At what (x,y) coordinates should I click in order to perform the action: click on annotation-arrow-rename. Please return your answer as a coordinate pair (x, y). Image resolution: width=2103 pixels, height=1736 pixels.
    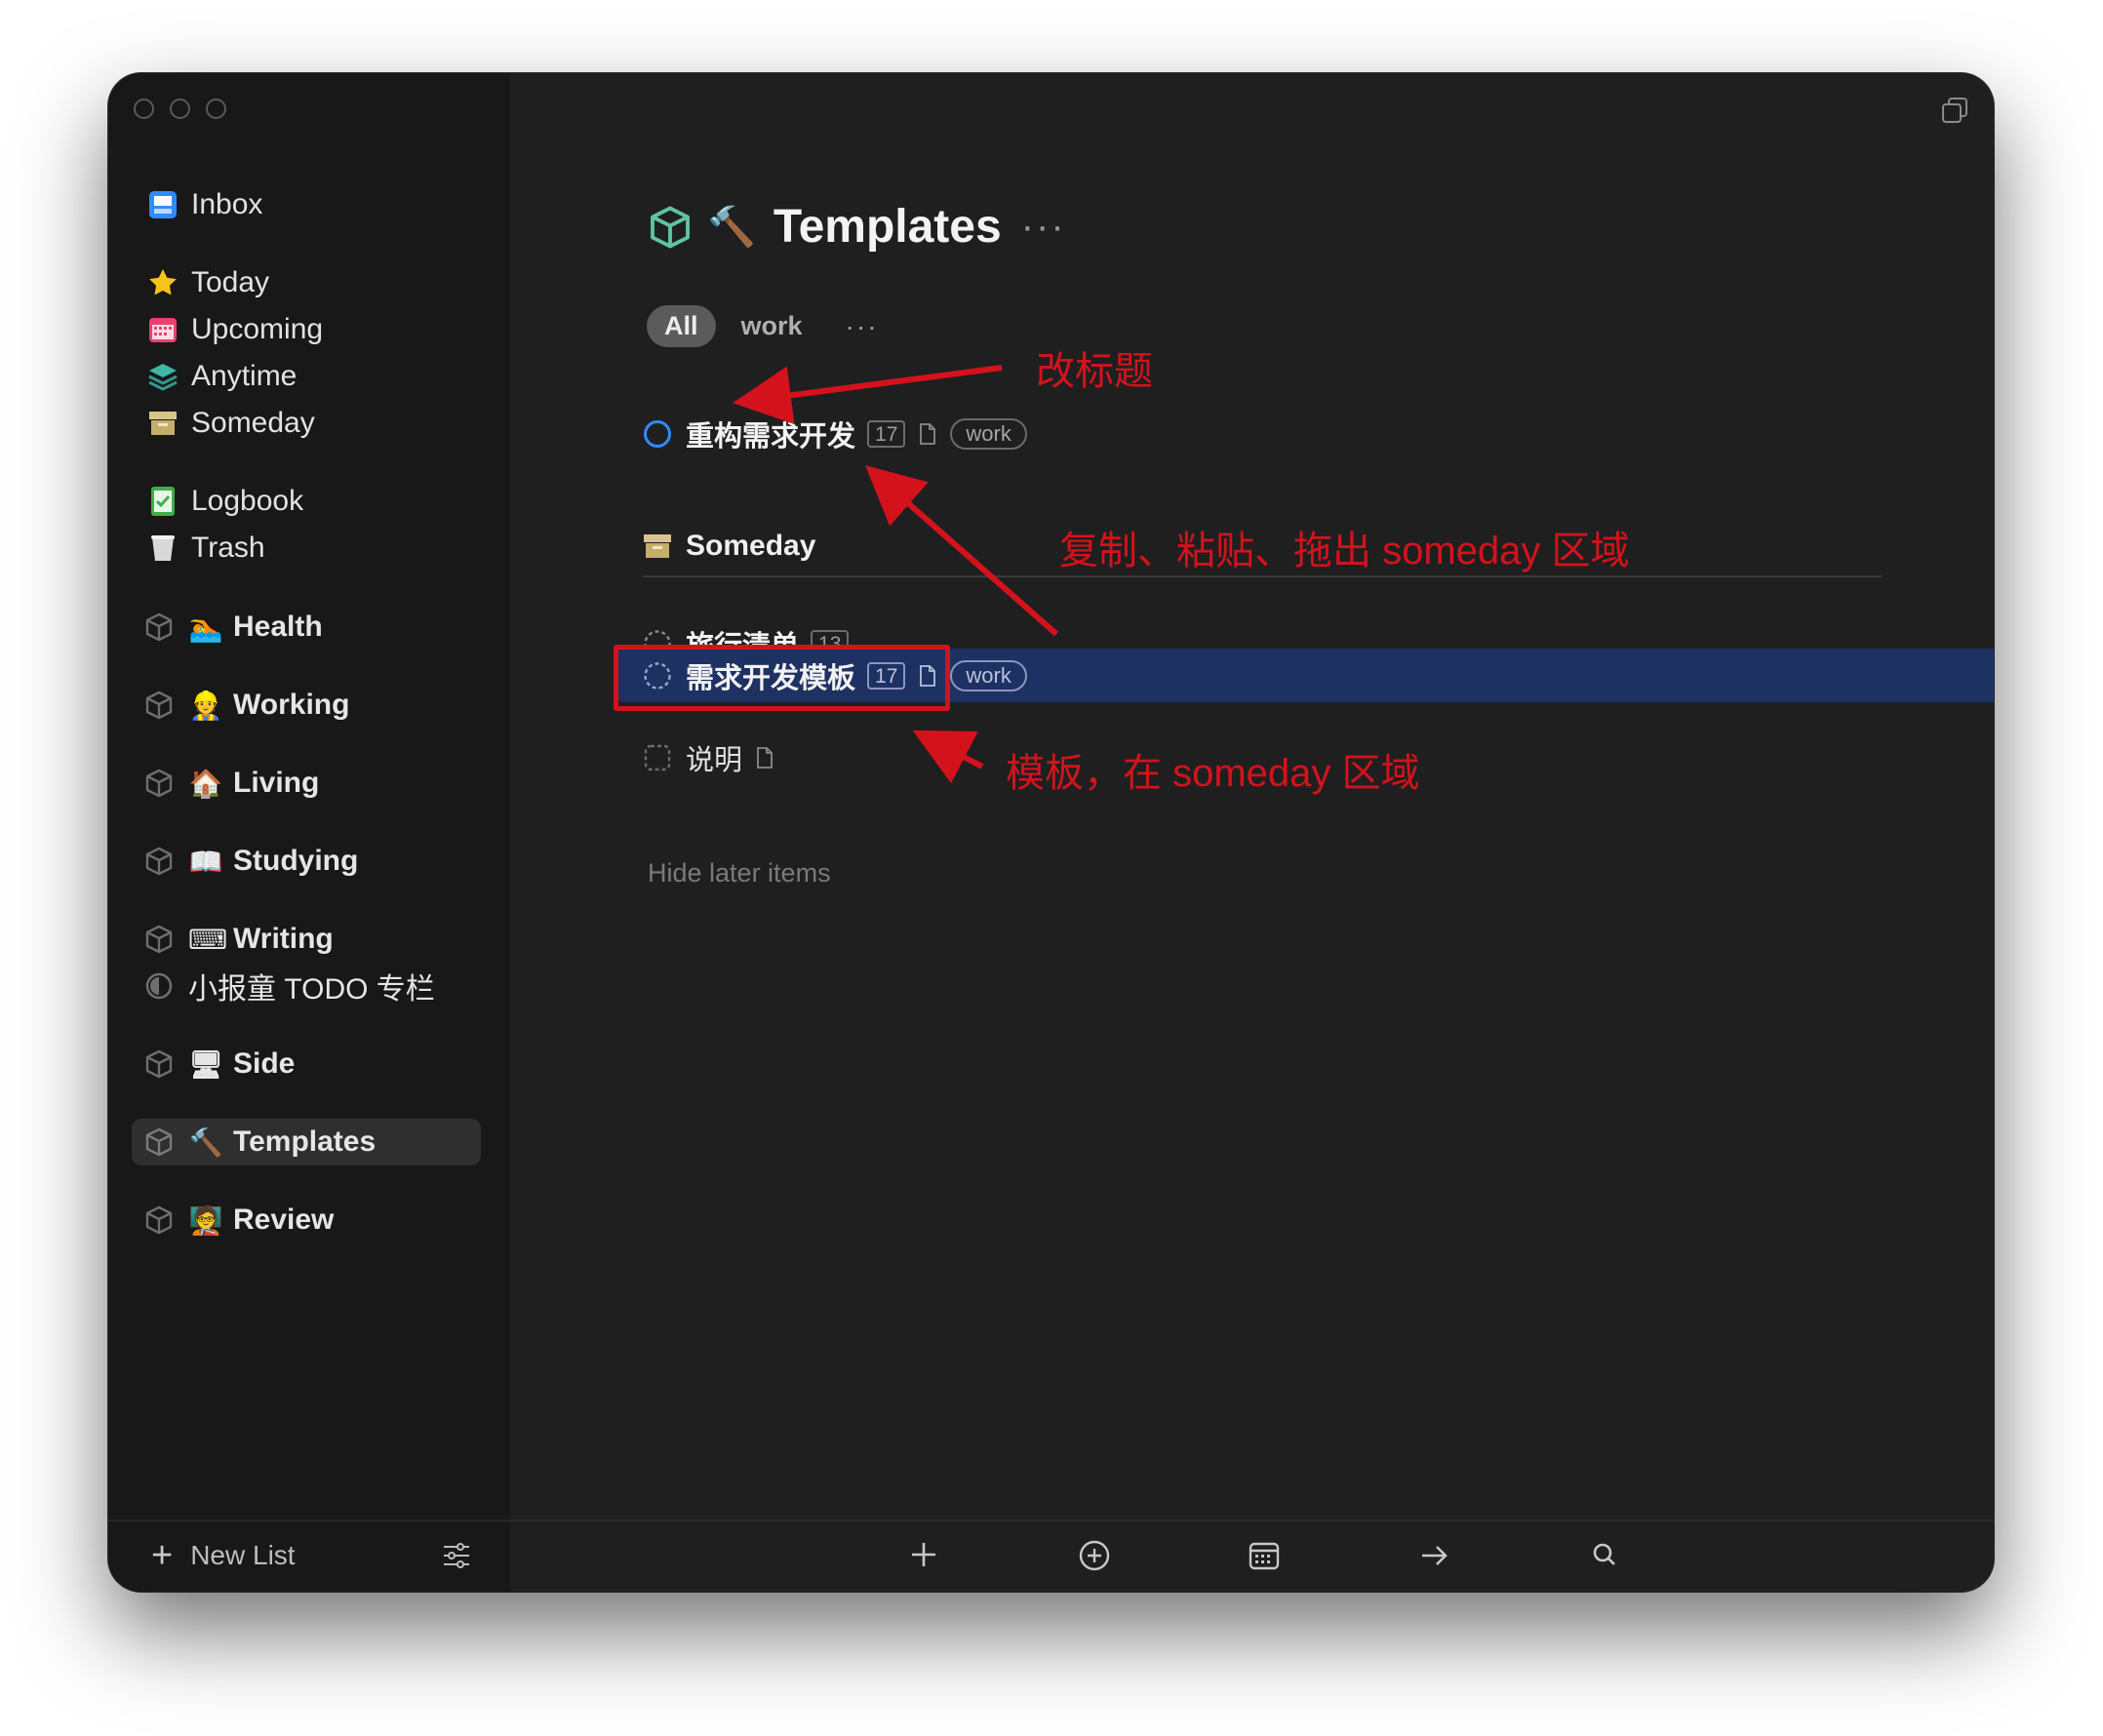
    Looking at the image, I should click on (868, 395).